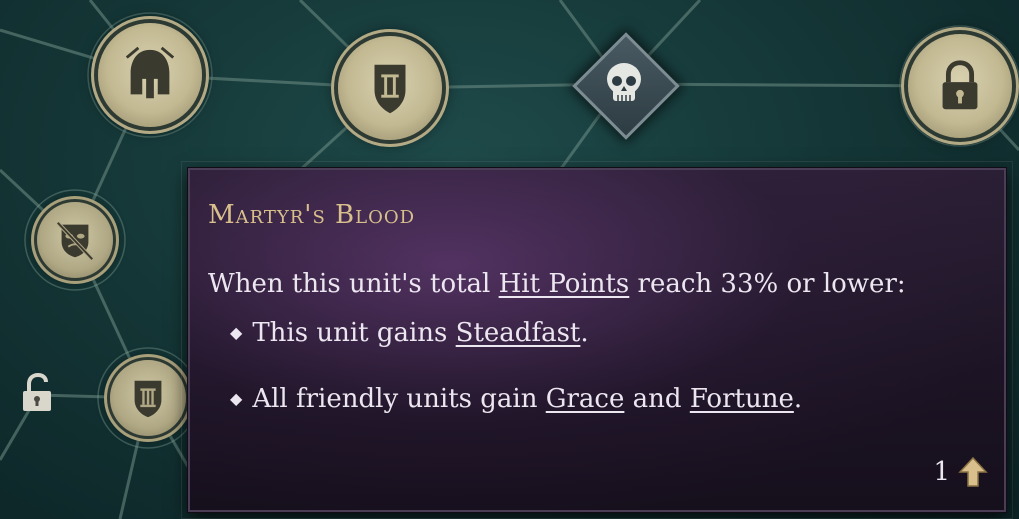 The width and height of the screenshot is (1019, 519). I want to click on effect-1-period: ., so click(584, 333).